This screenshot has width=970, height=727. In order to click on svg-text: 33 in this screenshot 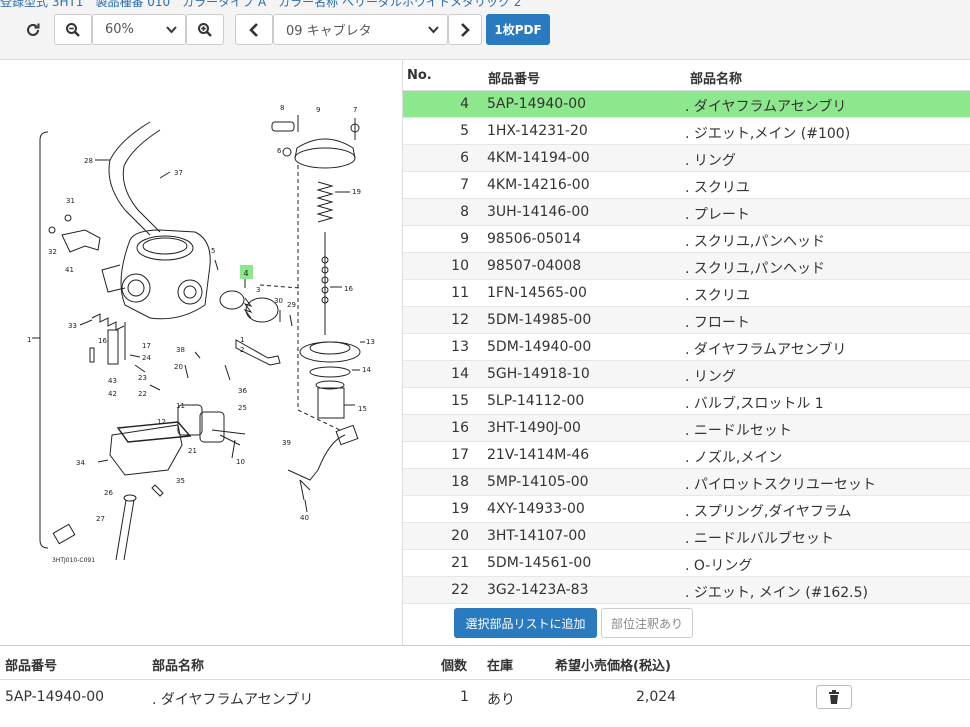, I will do `click(72, 326)`.